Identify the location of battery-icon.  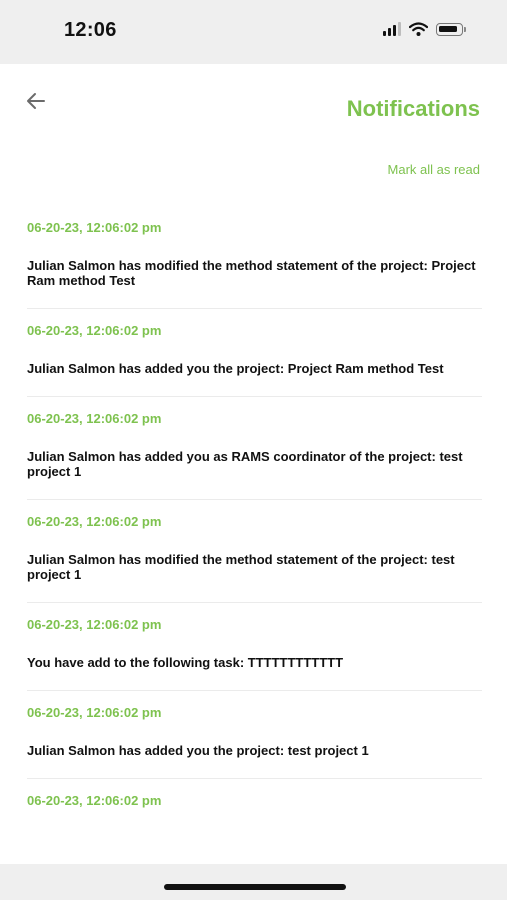
(451, 29).